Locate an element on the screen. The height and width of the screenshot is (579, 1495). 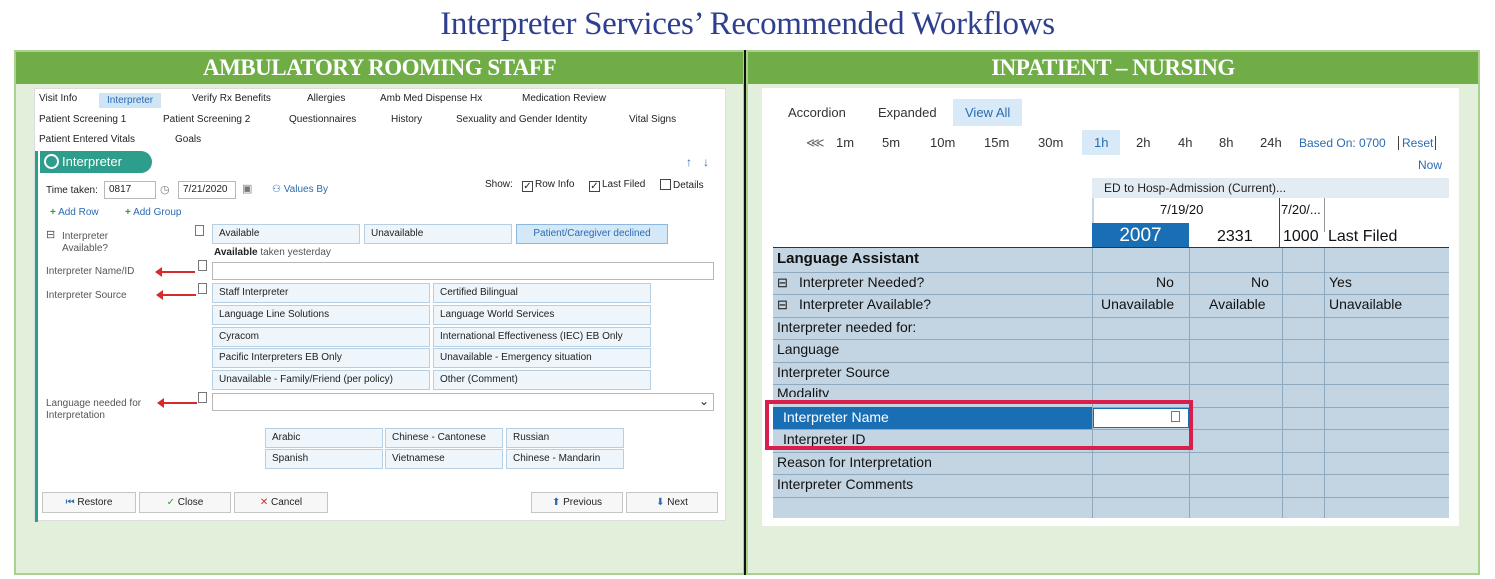
row-reason: Reason for Interpretation is located at coordinates (854, 462).